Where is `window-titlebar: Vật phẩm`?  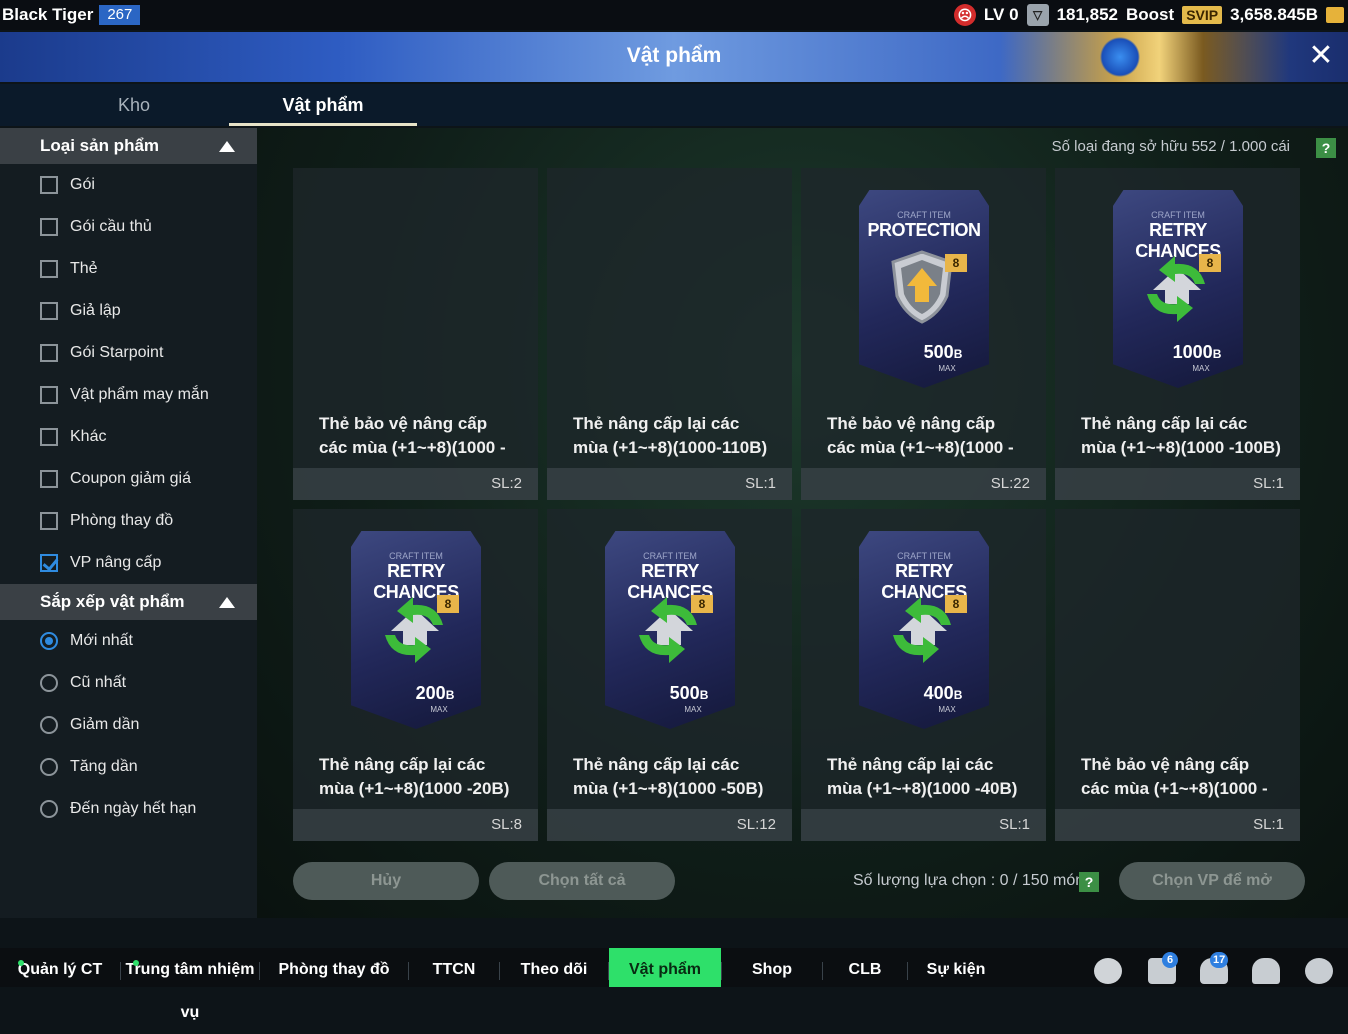
window-titlebar: Vật phẩm is located at coordinates (674, 57).